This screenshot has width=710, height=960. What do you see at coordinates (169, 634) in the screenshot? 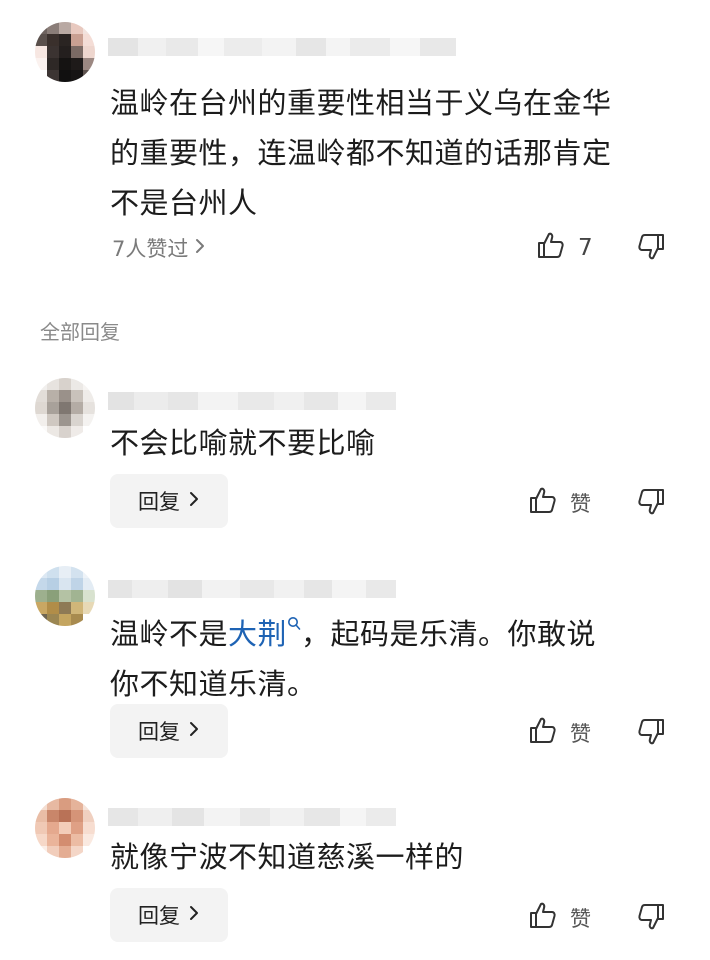
I see `reply-text-prefix: 温岭不是` at bounding box center [169, 634].